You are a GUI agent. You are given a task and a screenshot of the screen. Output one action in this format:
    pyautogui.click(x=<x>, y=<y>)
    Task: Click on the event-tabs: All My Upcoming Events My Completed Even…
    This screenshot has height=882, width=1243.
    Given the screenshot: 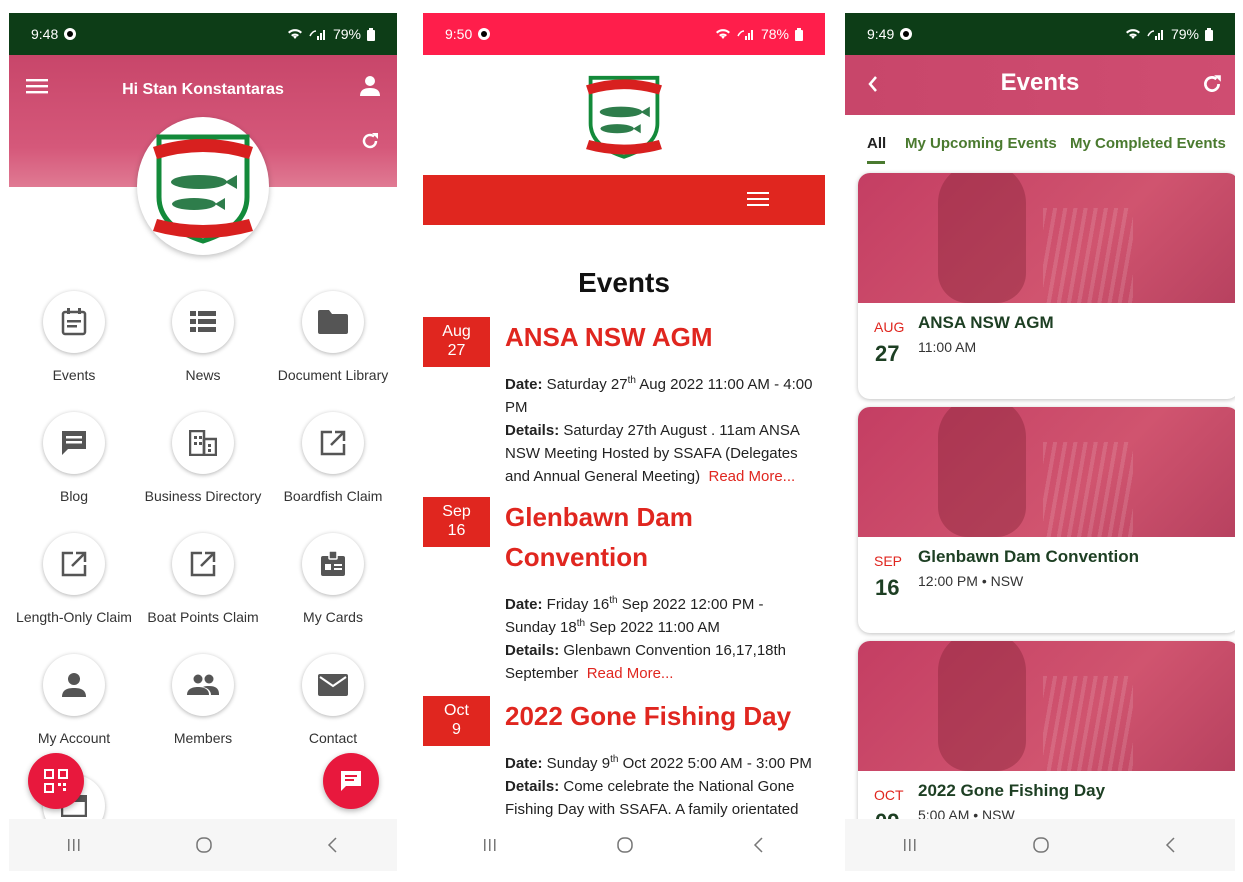 What is the action you would take?
    pyautogui.click(x=1040, y=144)
    